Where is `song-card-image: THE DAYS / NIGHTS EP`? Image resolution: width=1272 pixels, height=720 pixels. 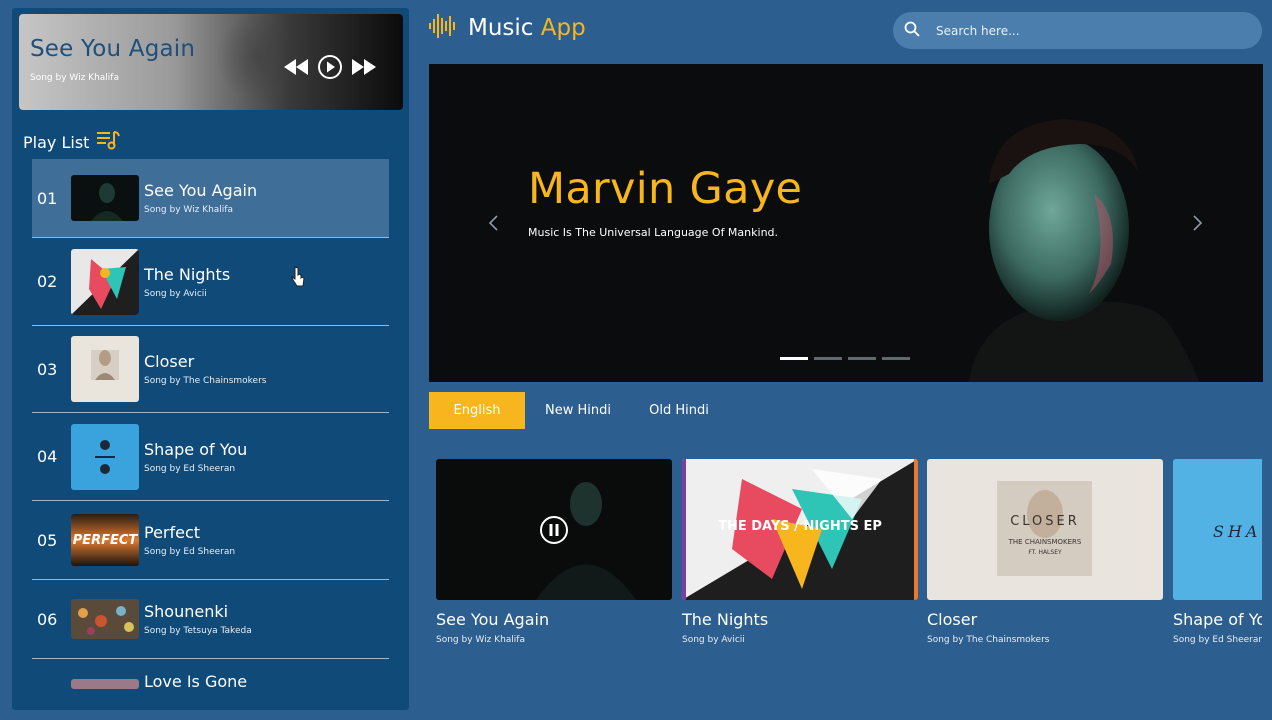
song-card-image: THE DAYS / NIGHTS EP is located at coordinates (800, 529).